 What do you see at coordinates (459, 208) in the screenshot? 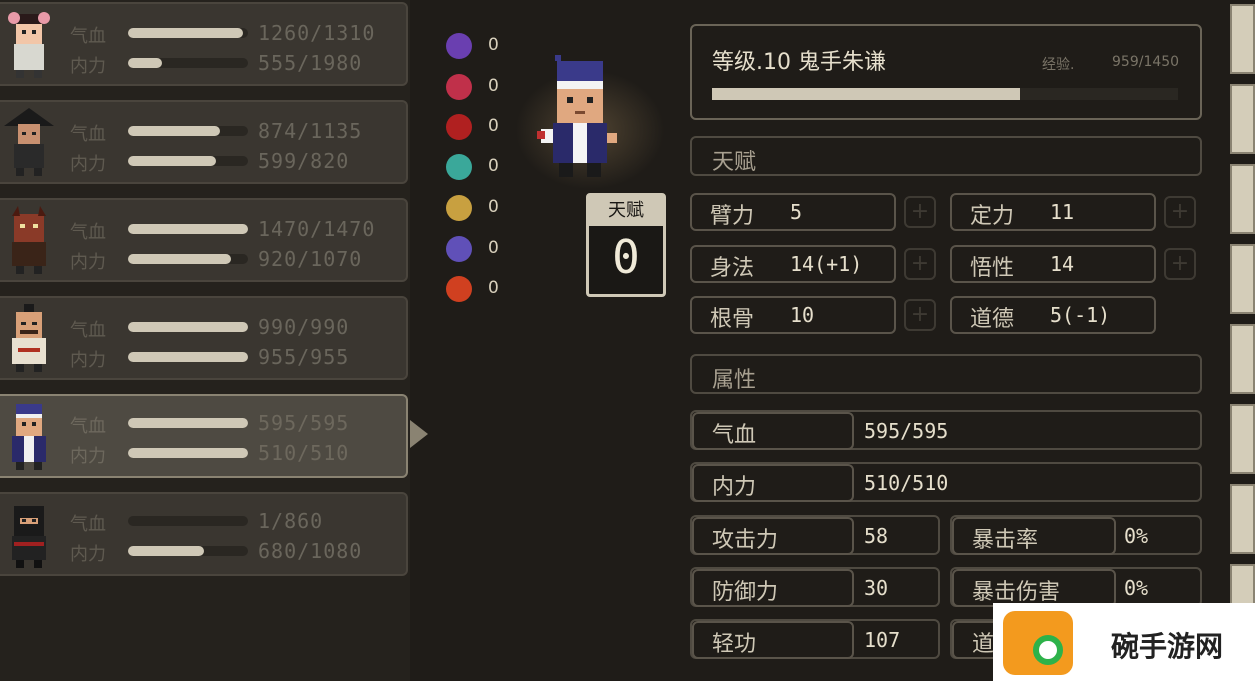
I see `stun-icon` at bounding box center [459, 208].